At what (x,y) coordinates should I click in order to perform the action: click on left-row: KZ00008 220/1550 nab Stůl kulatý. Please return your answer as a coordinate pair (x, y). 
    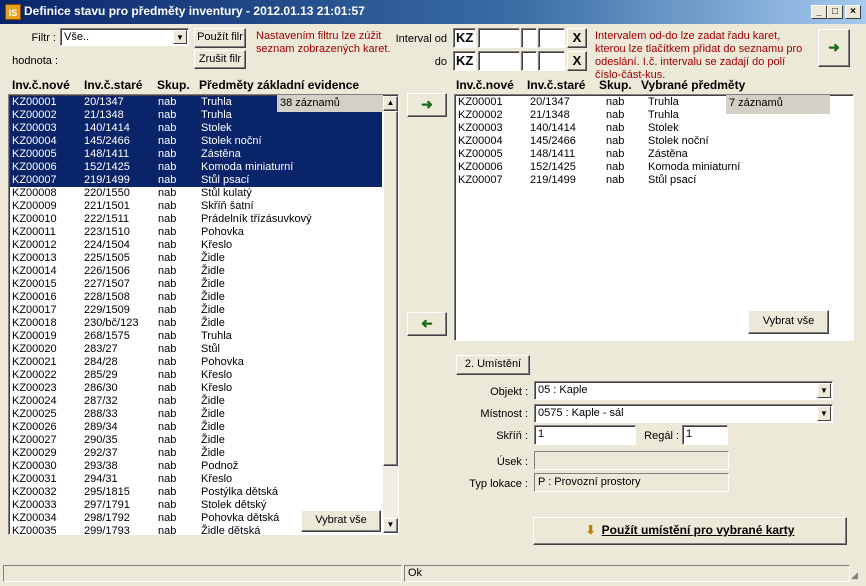
    Looking at the image, I should click on (196, 193).